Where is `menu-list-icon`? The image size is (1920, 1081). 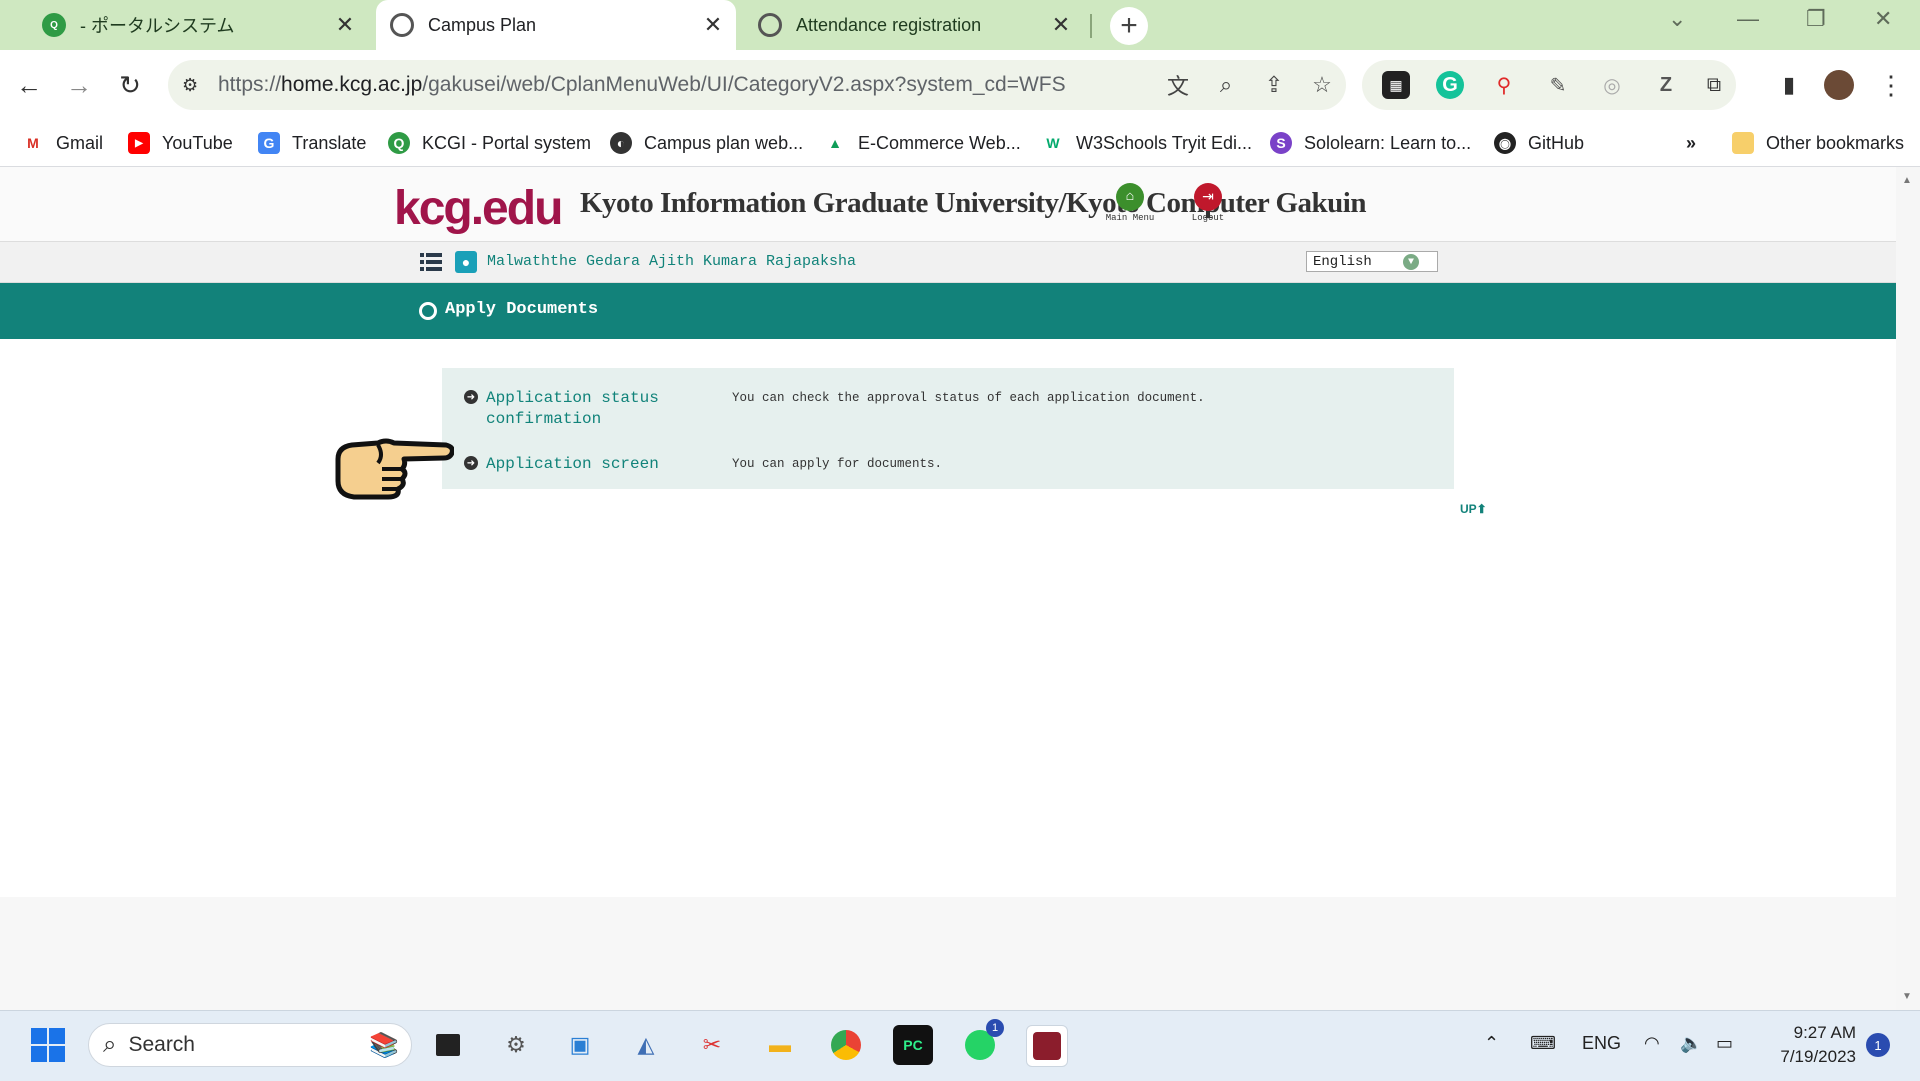
menu-list-icon is located at coordinates (431, 262).